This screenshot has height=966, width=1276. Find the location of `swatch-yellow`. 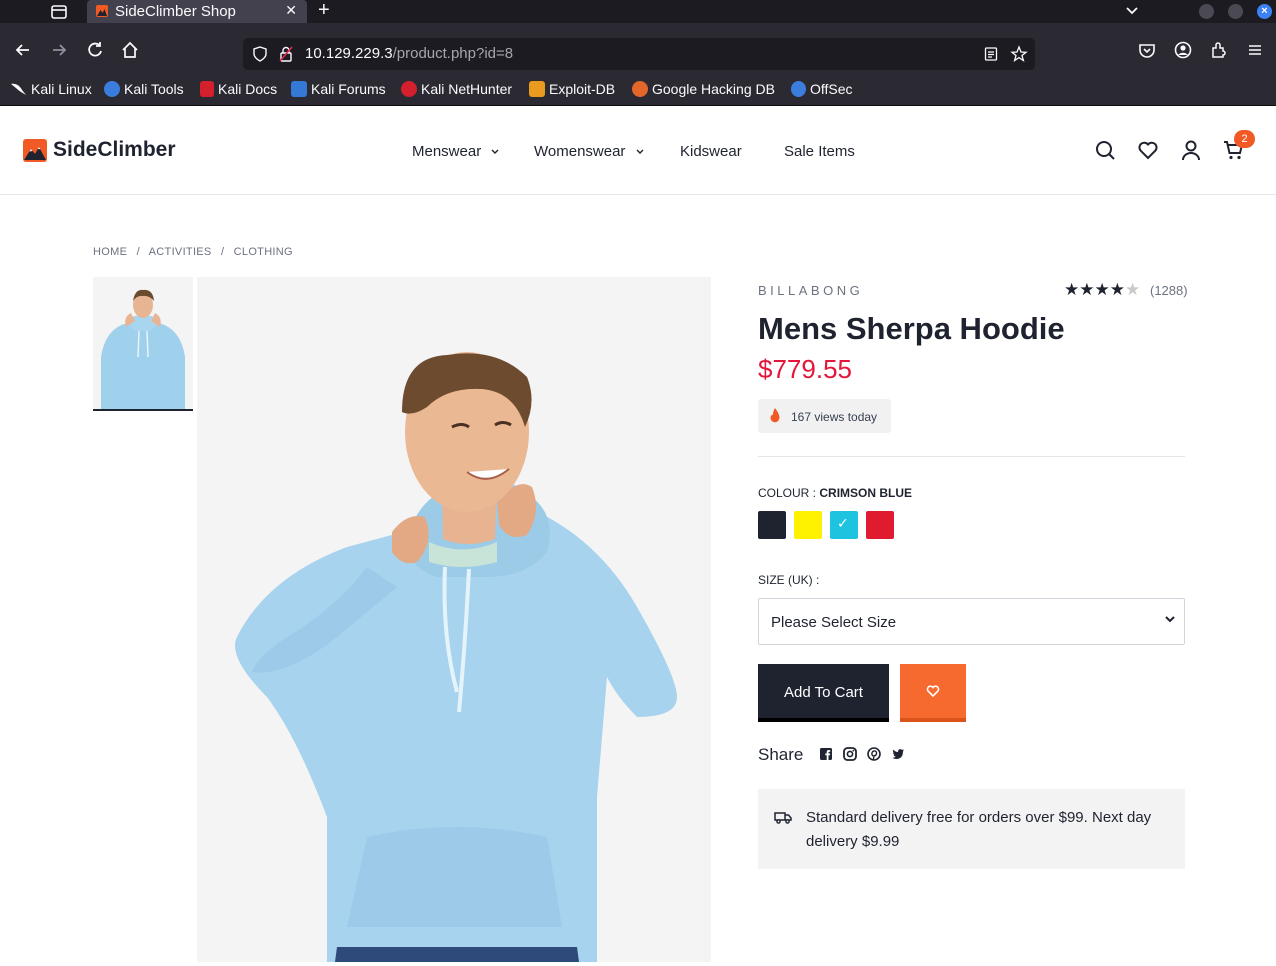

swatch-yellow is located at coordinates (808, 525).